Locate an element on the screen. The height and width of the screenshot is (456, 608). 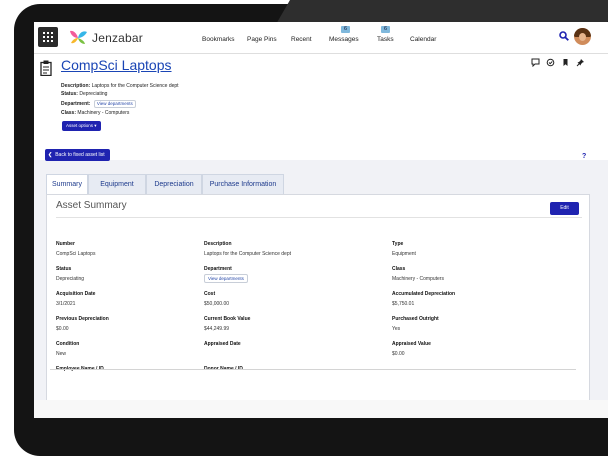
nav-page-pins: Page Pins is located at coordinates (262, 39).